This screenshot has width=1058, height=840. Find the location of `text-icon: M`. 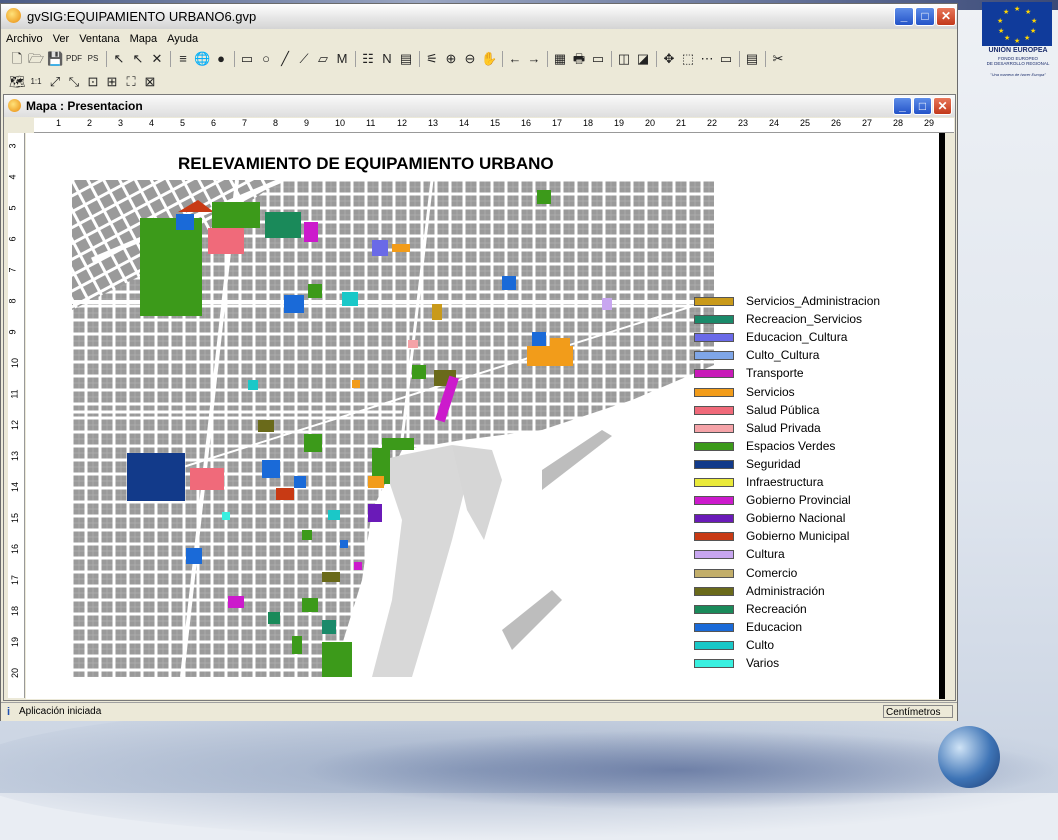

text-icon: M is located at coordinates (342, 59).